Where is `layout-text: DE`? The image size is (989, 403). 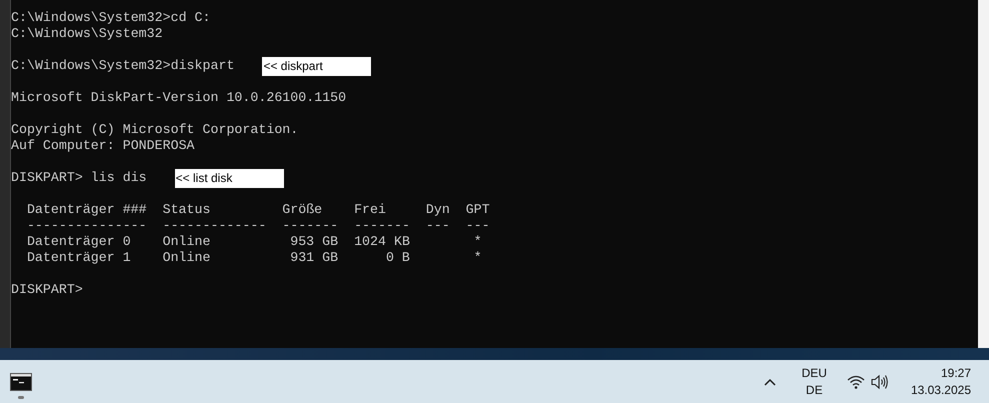
layout-text: DE is located at coordinates (814, 390).